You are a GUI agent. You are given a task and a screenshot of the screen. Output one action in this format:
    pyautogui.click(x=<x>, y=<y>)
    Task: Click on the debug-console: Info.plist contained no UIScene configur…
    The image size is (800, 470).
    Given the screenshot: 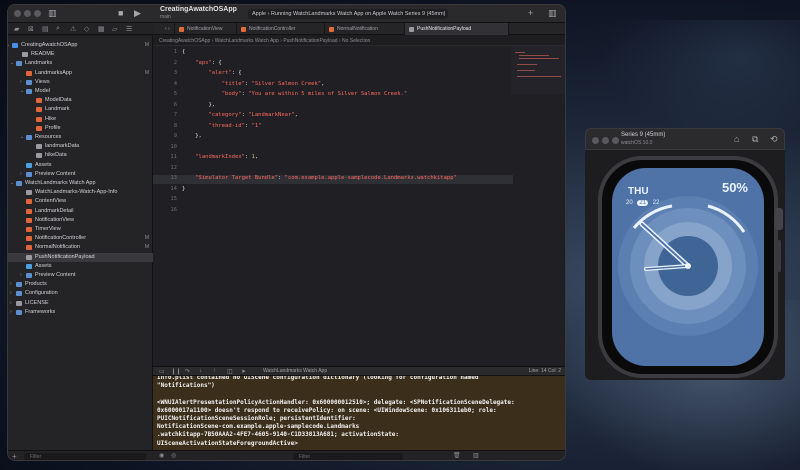 What is the action you would take?
    pyautogui.click(x=359, y=413)
    